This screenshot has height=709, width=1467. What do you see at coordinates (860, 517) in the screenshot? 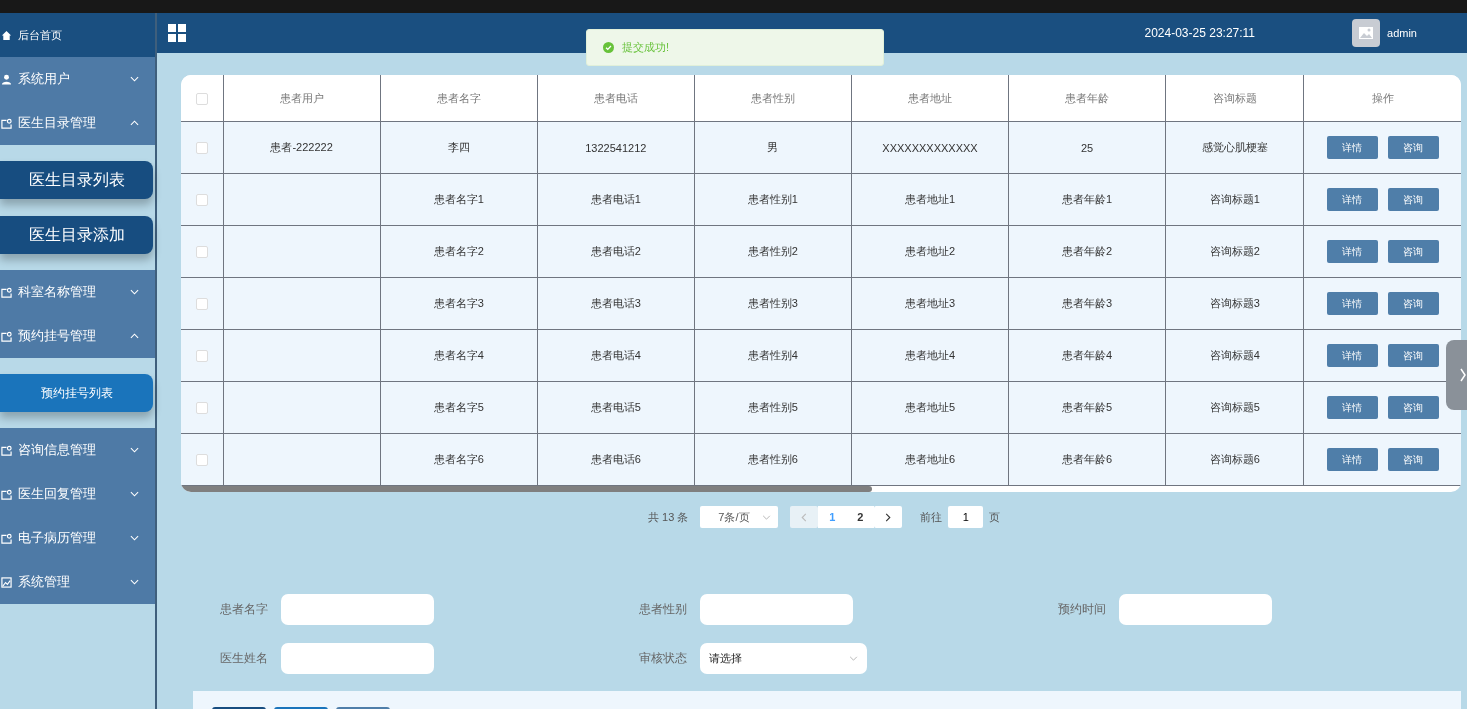
I see `page-button: 2` at bounding box center [860, 517].